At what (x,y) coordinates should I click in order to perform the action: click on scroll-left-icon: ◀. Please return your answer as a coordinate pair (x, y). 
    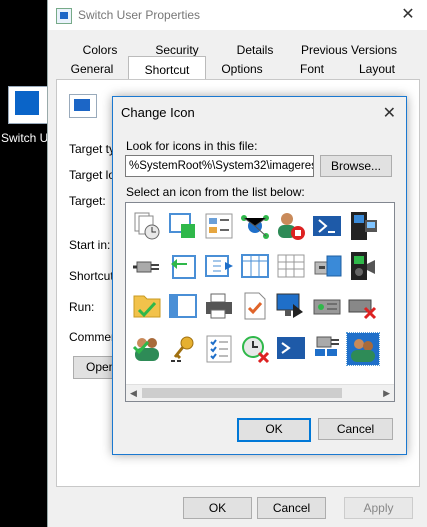
    Looking at the image, I should click on (133, 393).